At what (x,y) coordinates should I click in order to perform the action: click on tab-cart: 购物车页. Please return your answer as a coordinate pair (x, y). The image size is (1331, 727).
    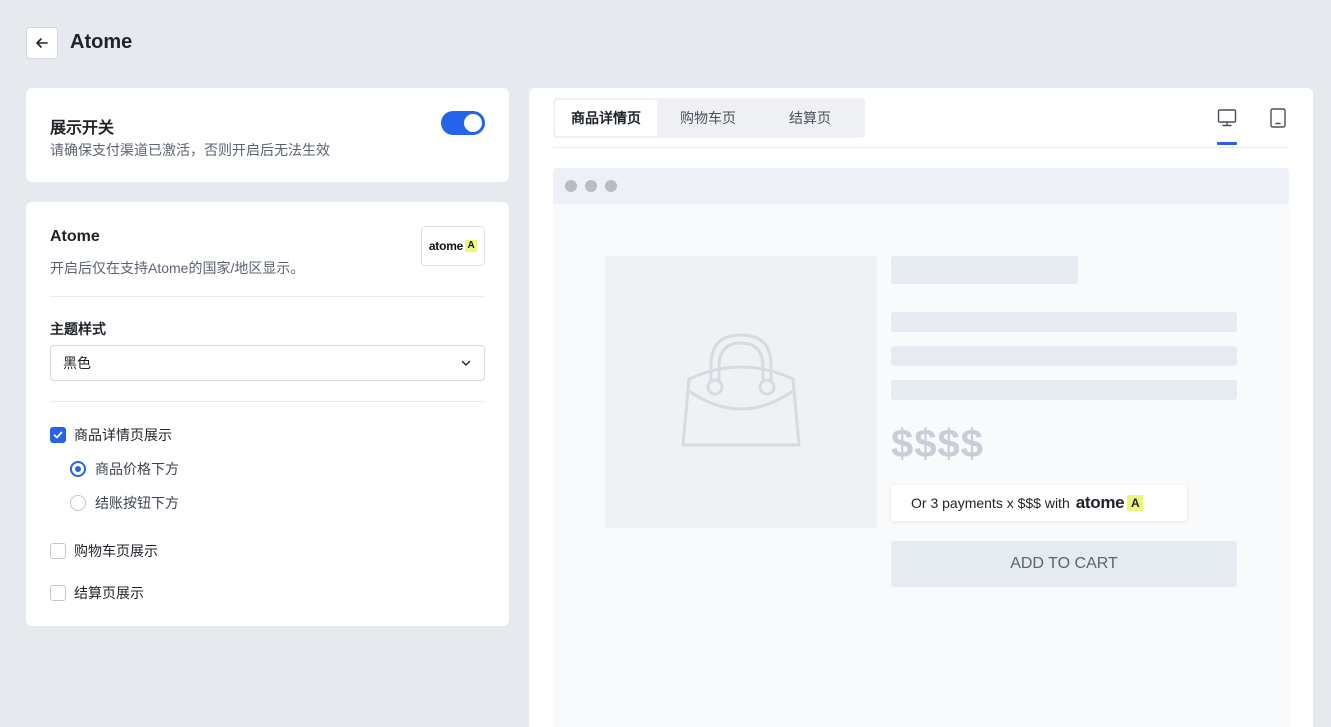
    Looking at the image, I should click on (708, 118).